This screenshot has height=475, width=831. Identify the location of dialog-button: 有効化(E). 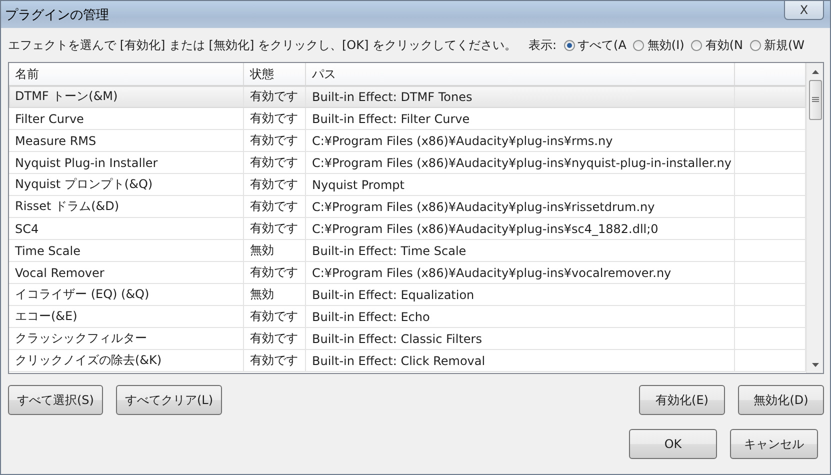
(682, 400).